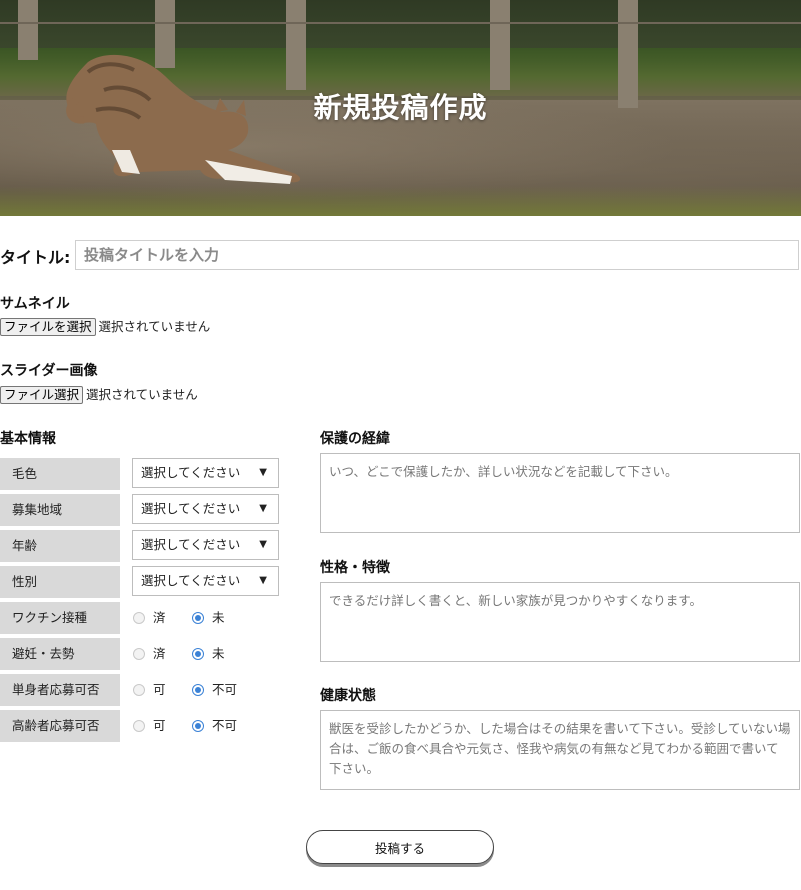 This screenshot has height=890, width=801. I want to click on basic-info-row: 毛色 選択してください ▼, so click(145, 474).